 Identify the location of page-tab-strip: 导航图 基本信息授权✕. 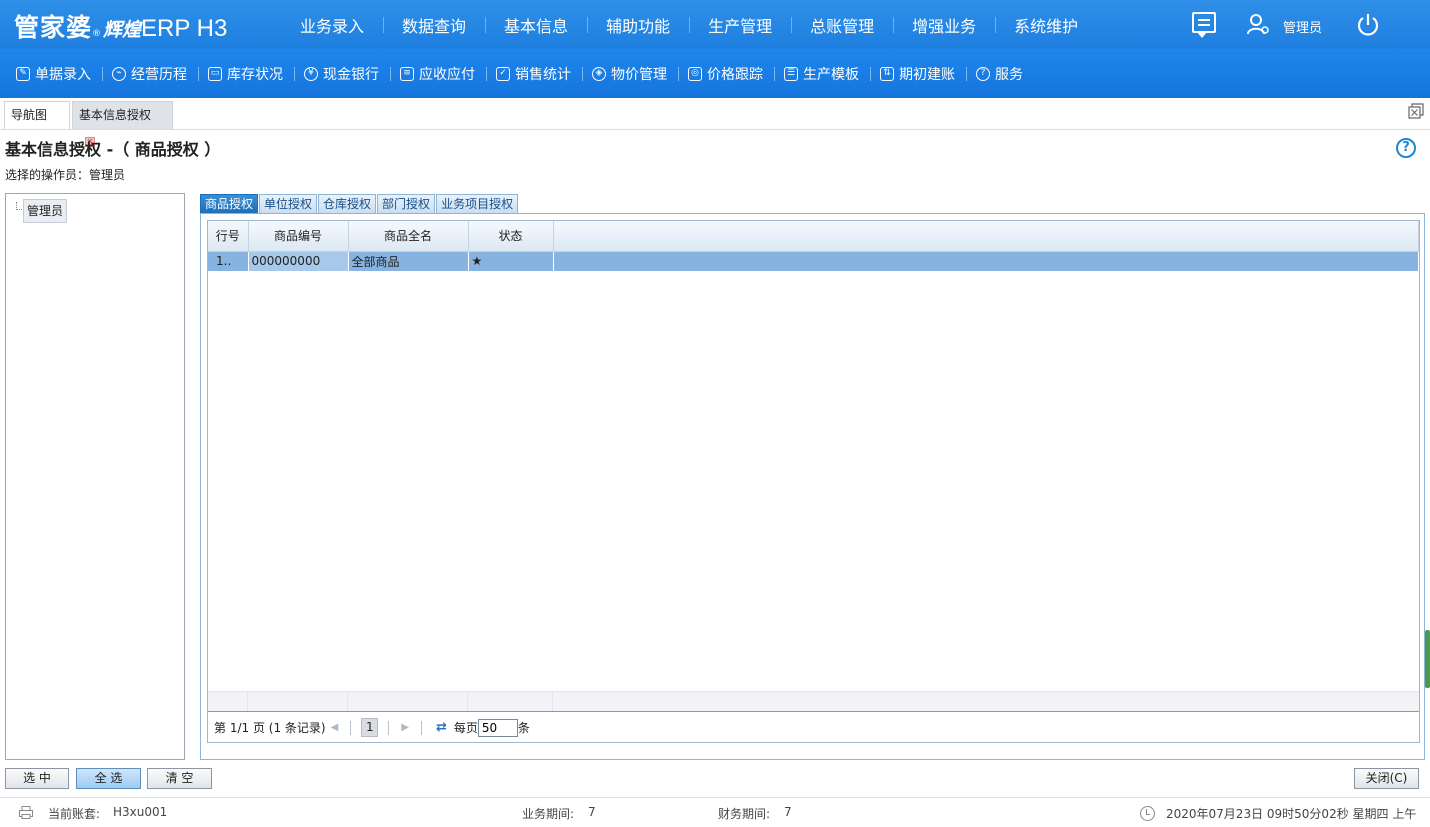
(715, 122).